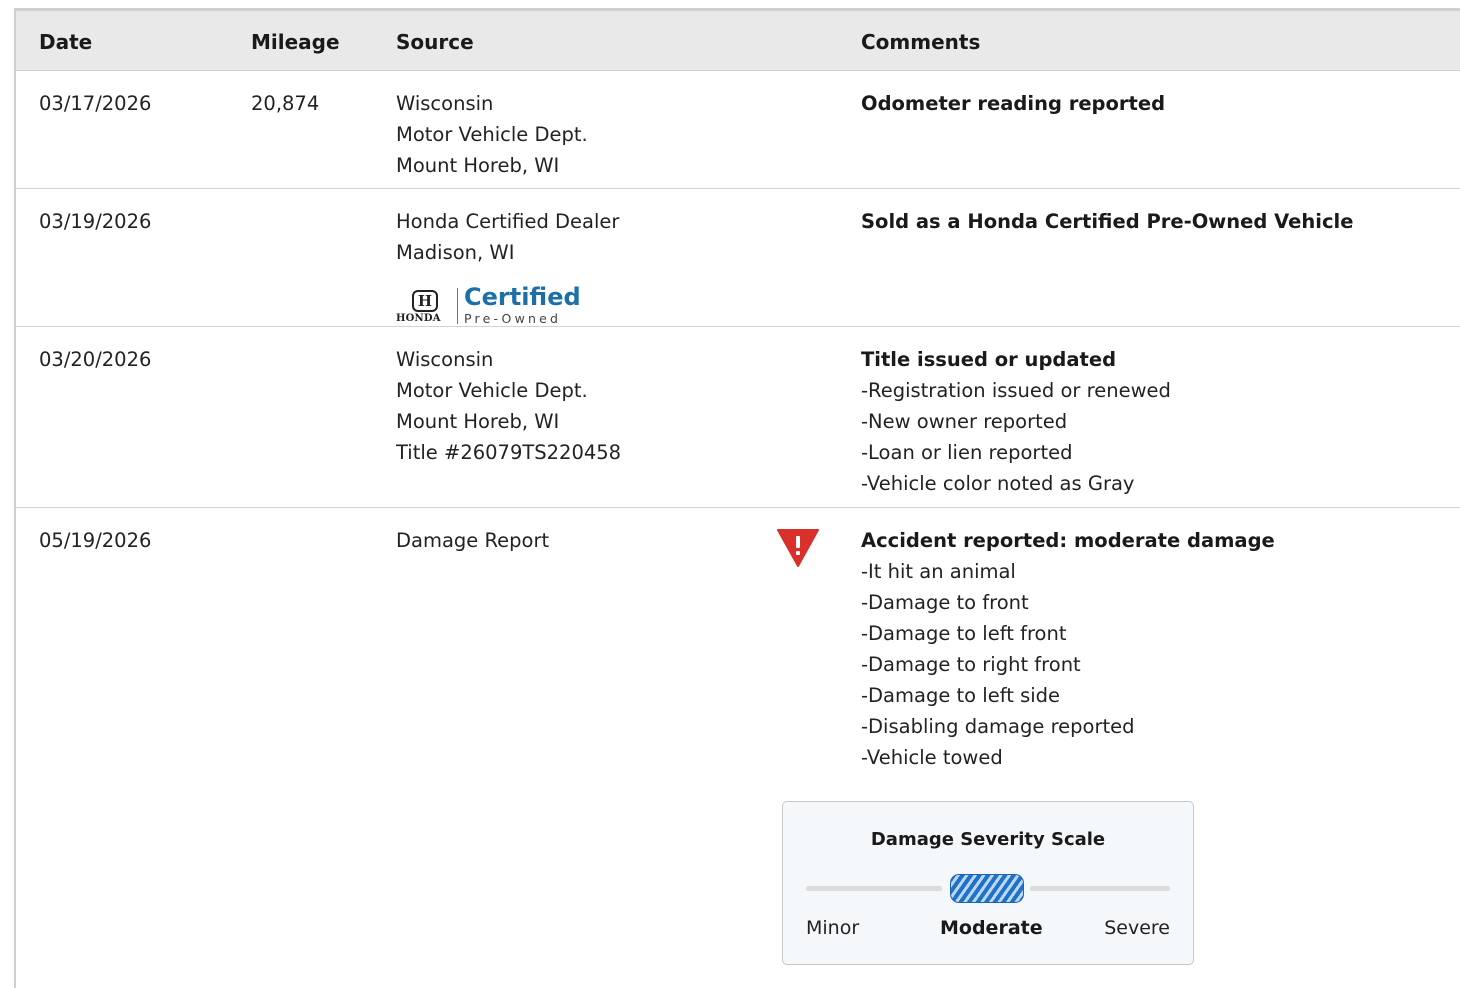 This screenshot has height=988, width=1460. I want to click on pre-owned-text: Pre-Owned, so click(513, 318).